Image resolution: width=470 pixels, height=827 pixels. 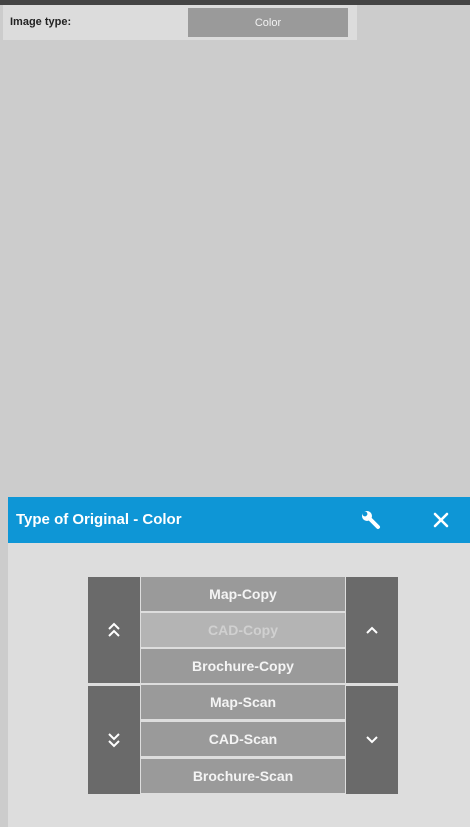 I want to click on image-type-value-button: Color, so click(x=268, y=22).